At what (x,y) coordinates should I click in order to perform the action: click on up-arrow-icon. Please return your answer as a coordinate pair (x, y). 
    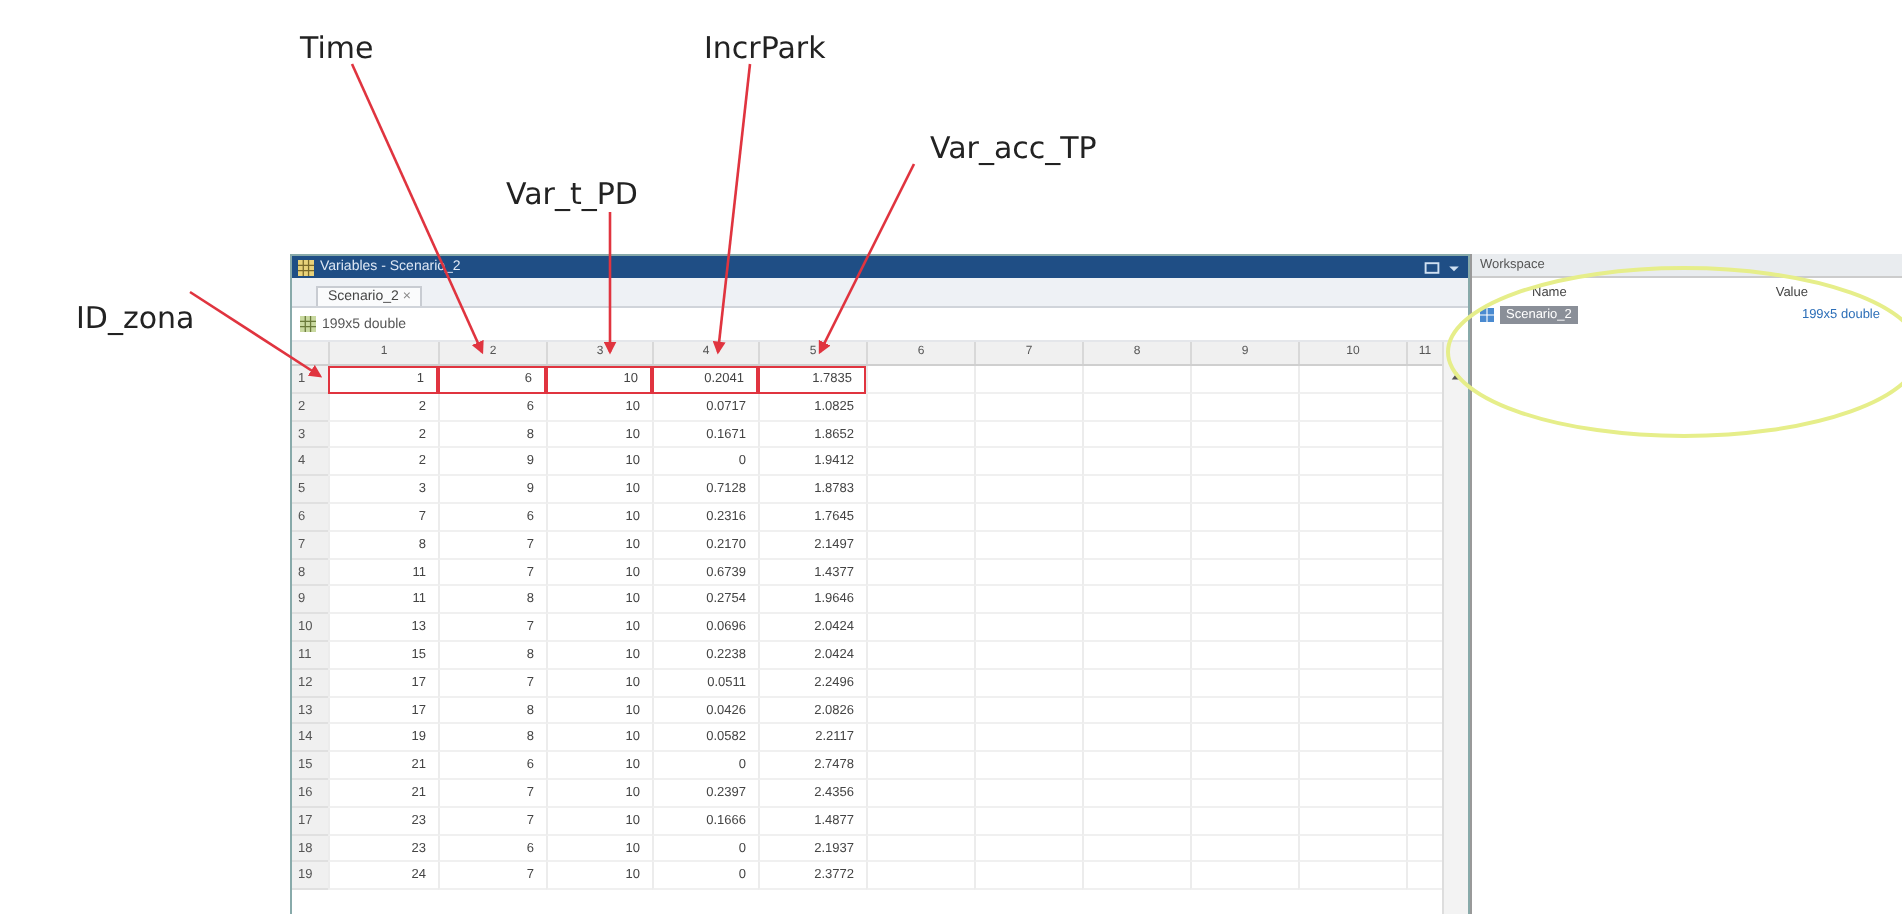
    Looking at the image, I should click on (1456, 376).